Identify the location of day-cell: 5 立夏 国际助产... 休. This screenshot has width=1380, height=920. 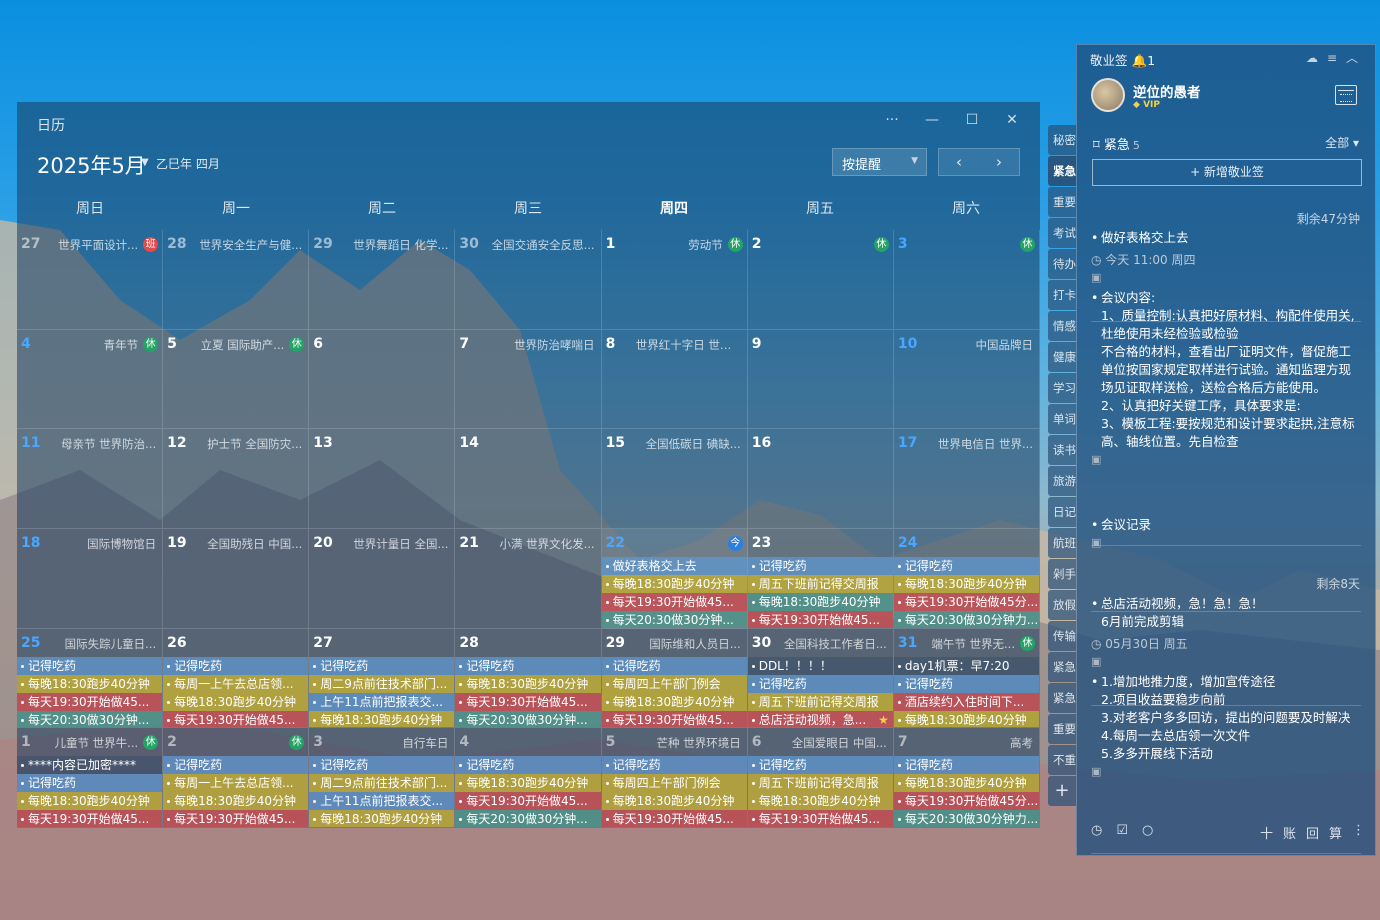
(236, 379).